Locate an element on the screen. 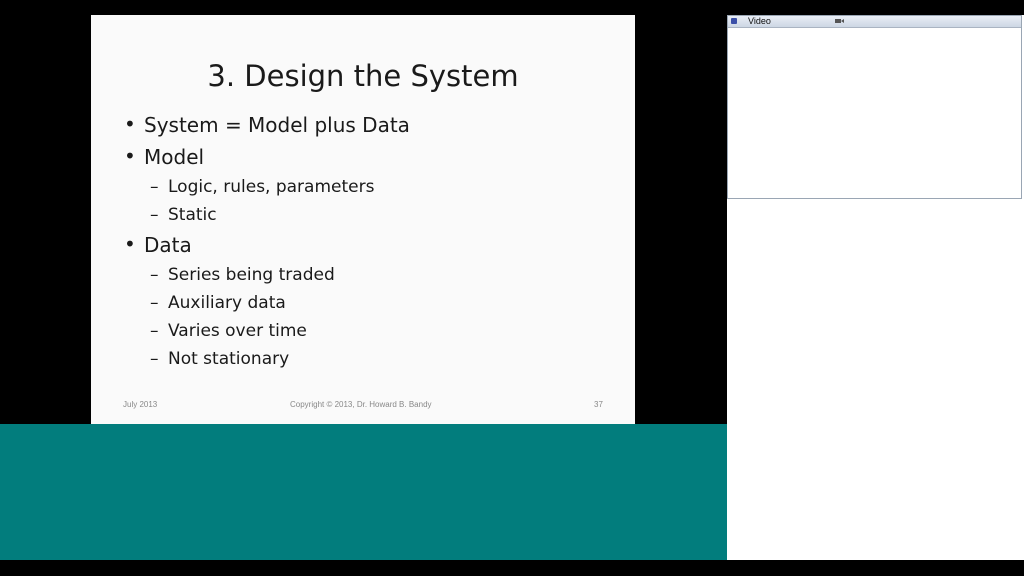 This screenshot has height=576, width=1024. app-icon is located at coordinates (734, 21).